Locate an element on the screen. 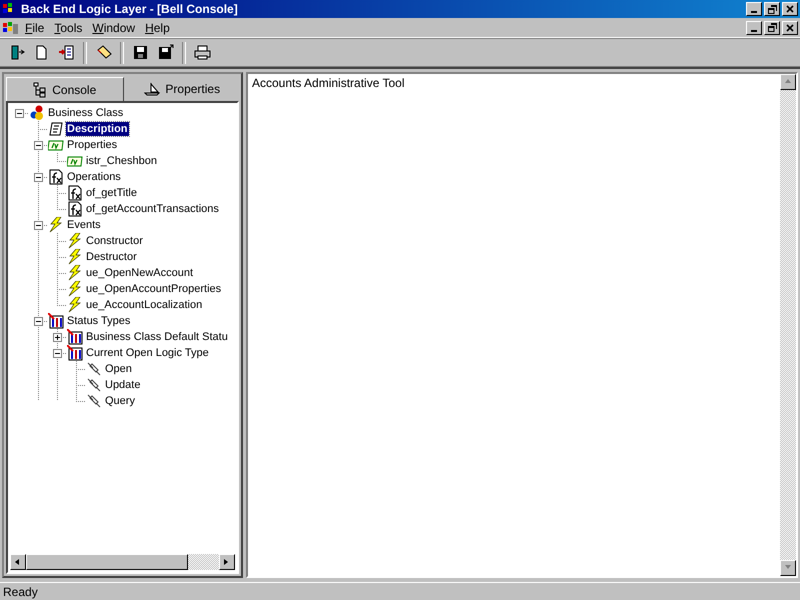 This screenshot has height=600, width=800. tree-item: Query is located at coordinates (120, 401).